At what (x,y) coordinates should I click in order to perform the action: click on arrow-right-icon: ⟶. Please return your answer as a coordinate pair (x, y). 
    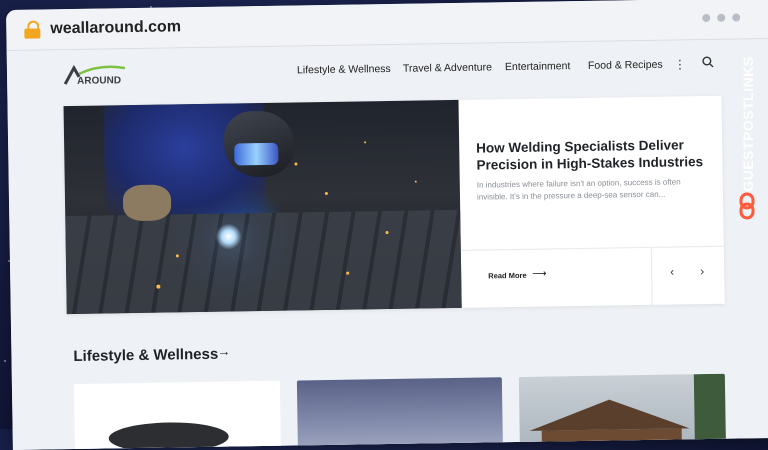
    Looking at the image, I should click on (539, 274).